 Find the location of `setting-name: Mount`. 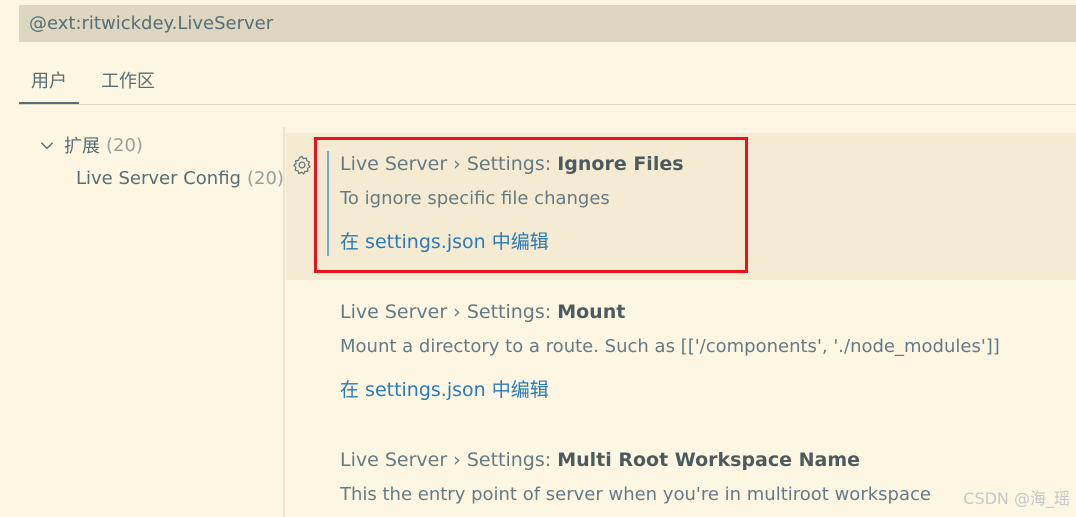

setting-name: Mount is located at coordinates (591, 312).